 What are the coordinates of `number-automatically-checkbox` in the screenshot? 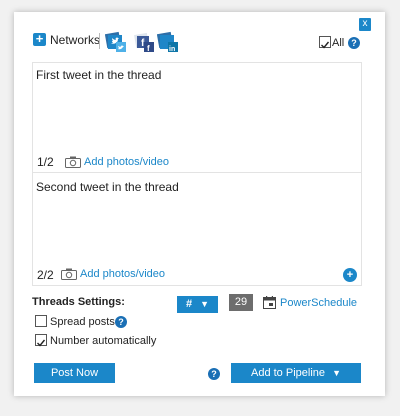 It's located at (41, 340).